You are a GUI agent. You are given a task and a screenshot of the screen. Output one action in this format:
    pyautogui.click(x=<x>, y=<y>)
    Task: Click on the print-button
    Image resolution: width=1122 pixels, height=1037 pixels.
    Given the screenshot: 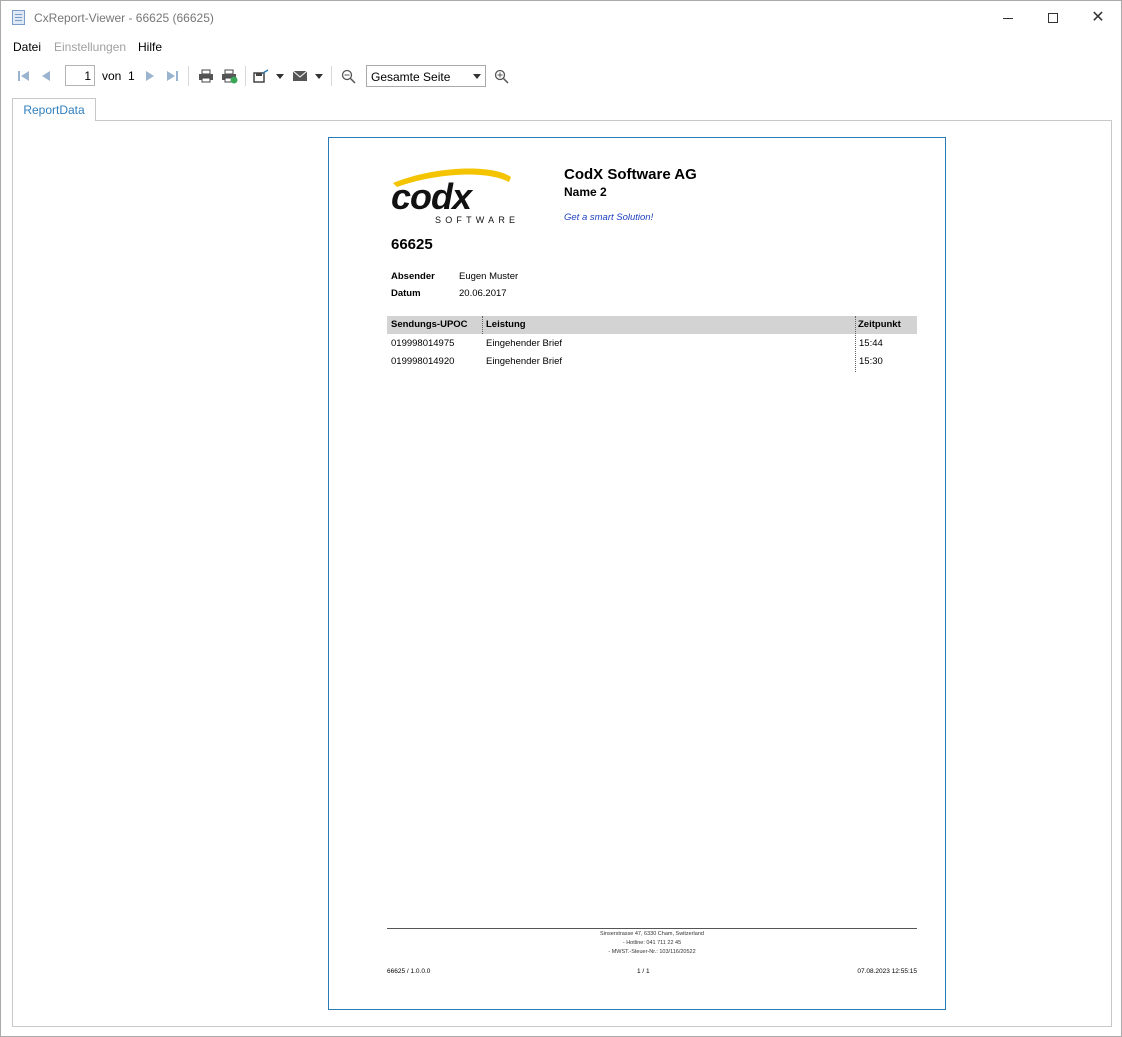 What is the action you would take?
    pyautogui.click(x=206, y=76)
    